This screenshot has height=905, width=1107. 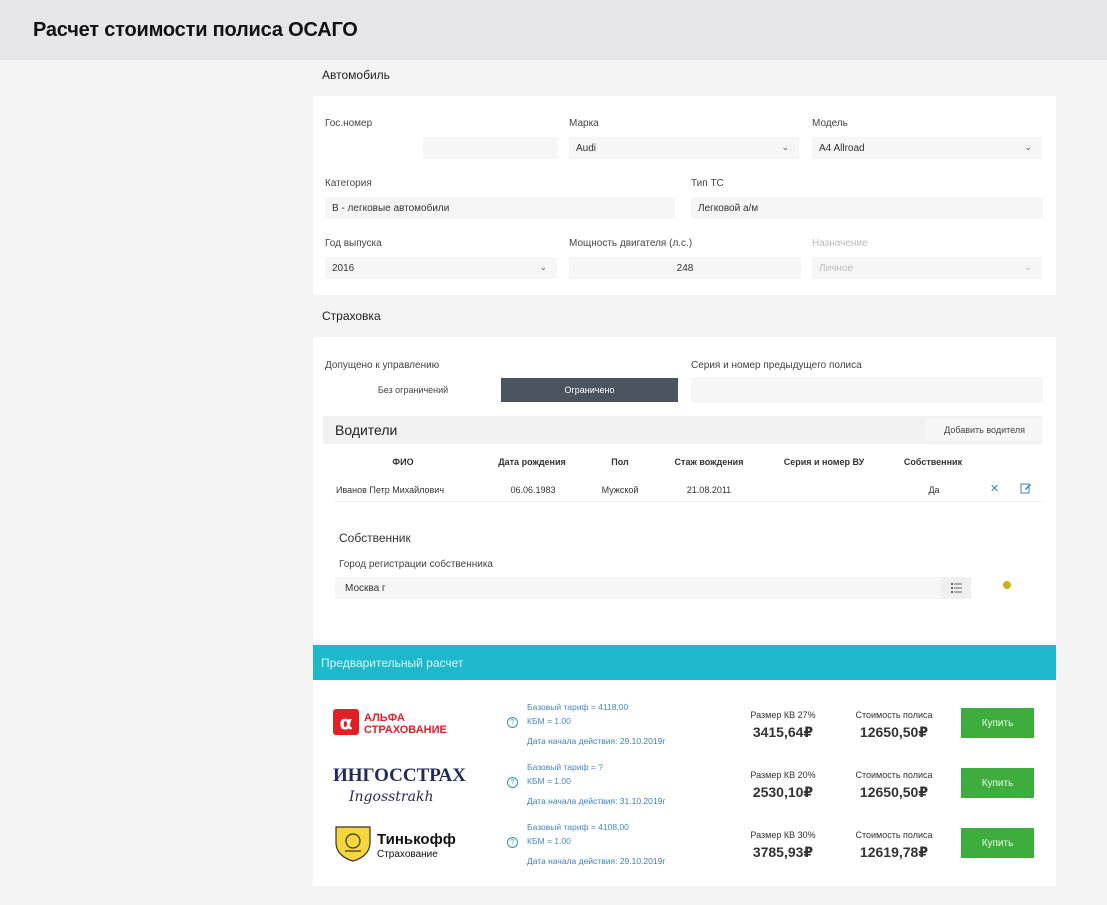 I want to click on toggle-unlimited: Без ограничений, so click(x=413, y=390).